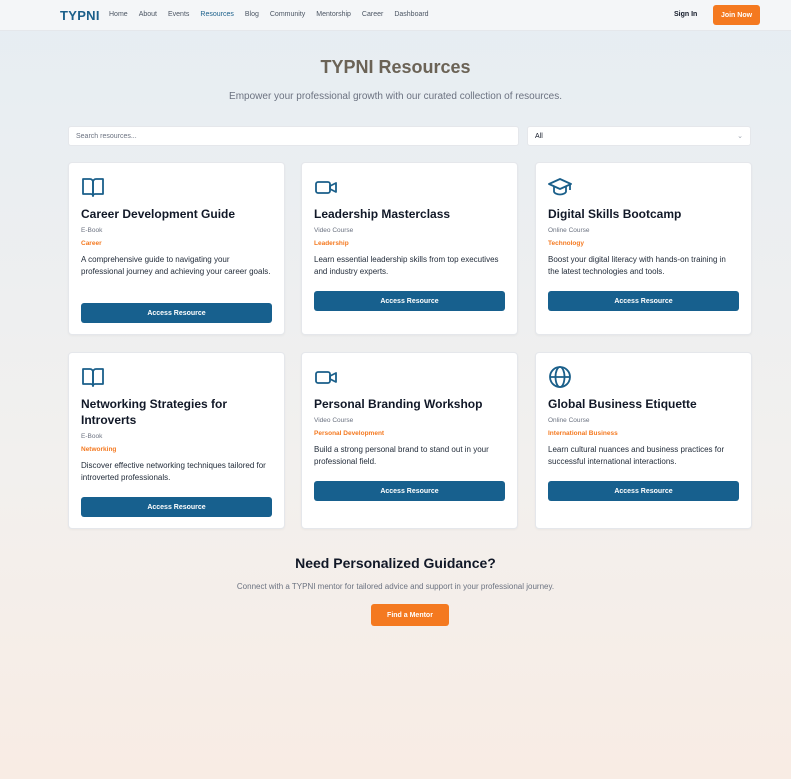  I want to click on nav-link-community: Community, so click(287, 14).